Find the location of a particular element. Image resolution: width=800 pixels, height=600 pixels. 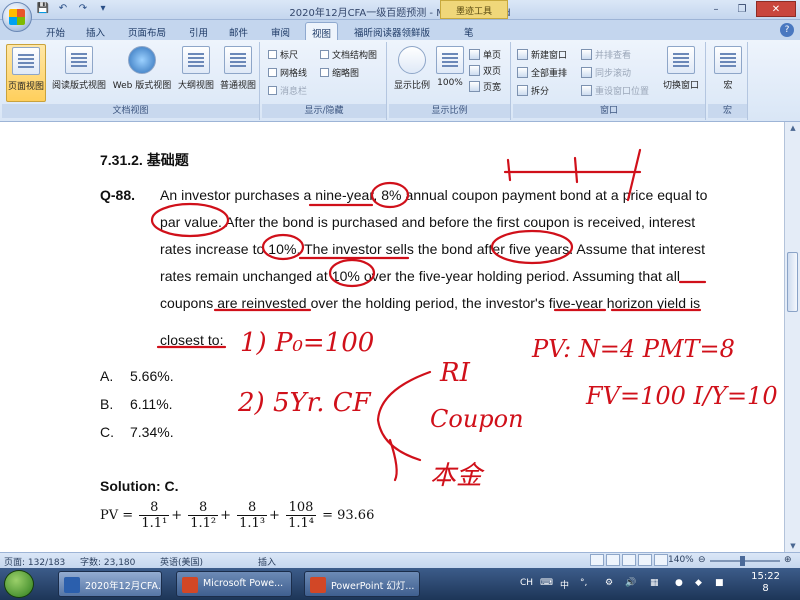

scroll-up-icon: ▲ is located at coordinates (793, 128).